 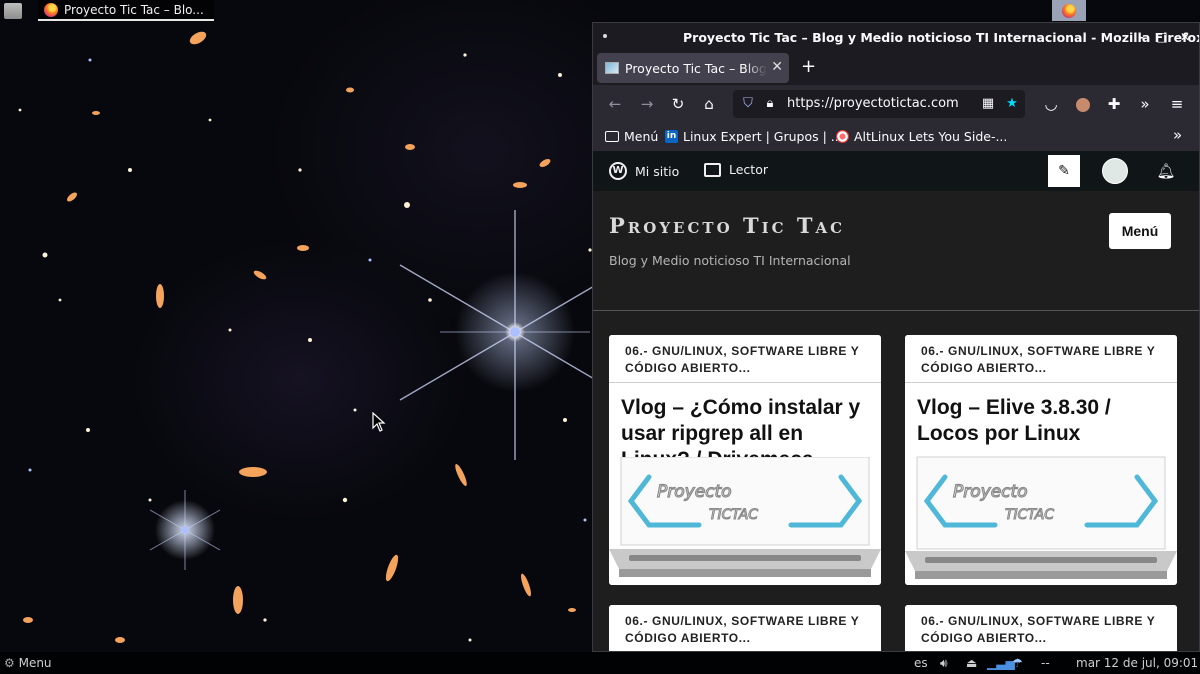 What do you see at coordinates (641, 136) in the screenshot?
I see `bookmark-label: Menú` at bounding box center [641, 136].